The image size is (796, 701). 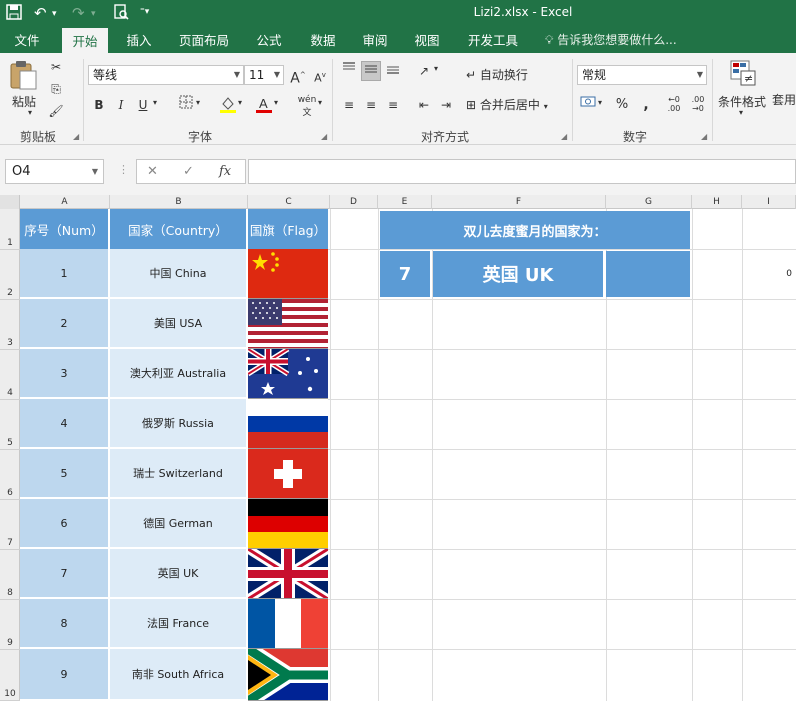 I want to click on paste-dropdown-icon: ▾, so click(x=30, y=112).